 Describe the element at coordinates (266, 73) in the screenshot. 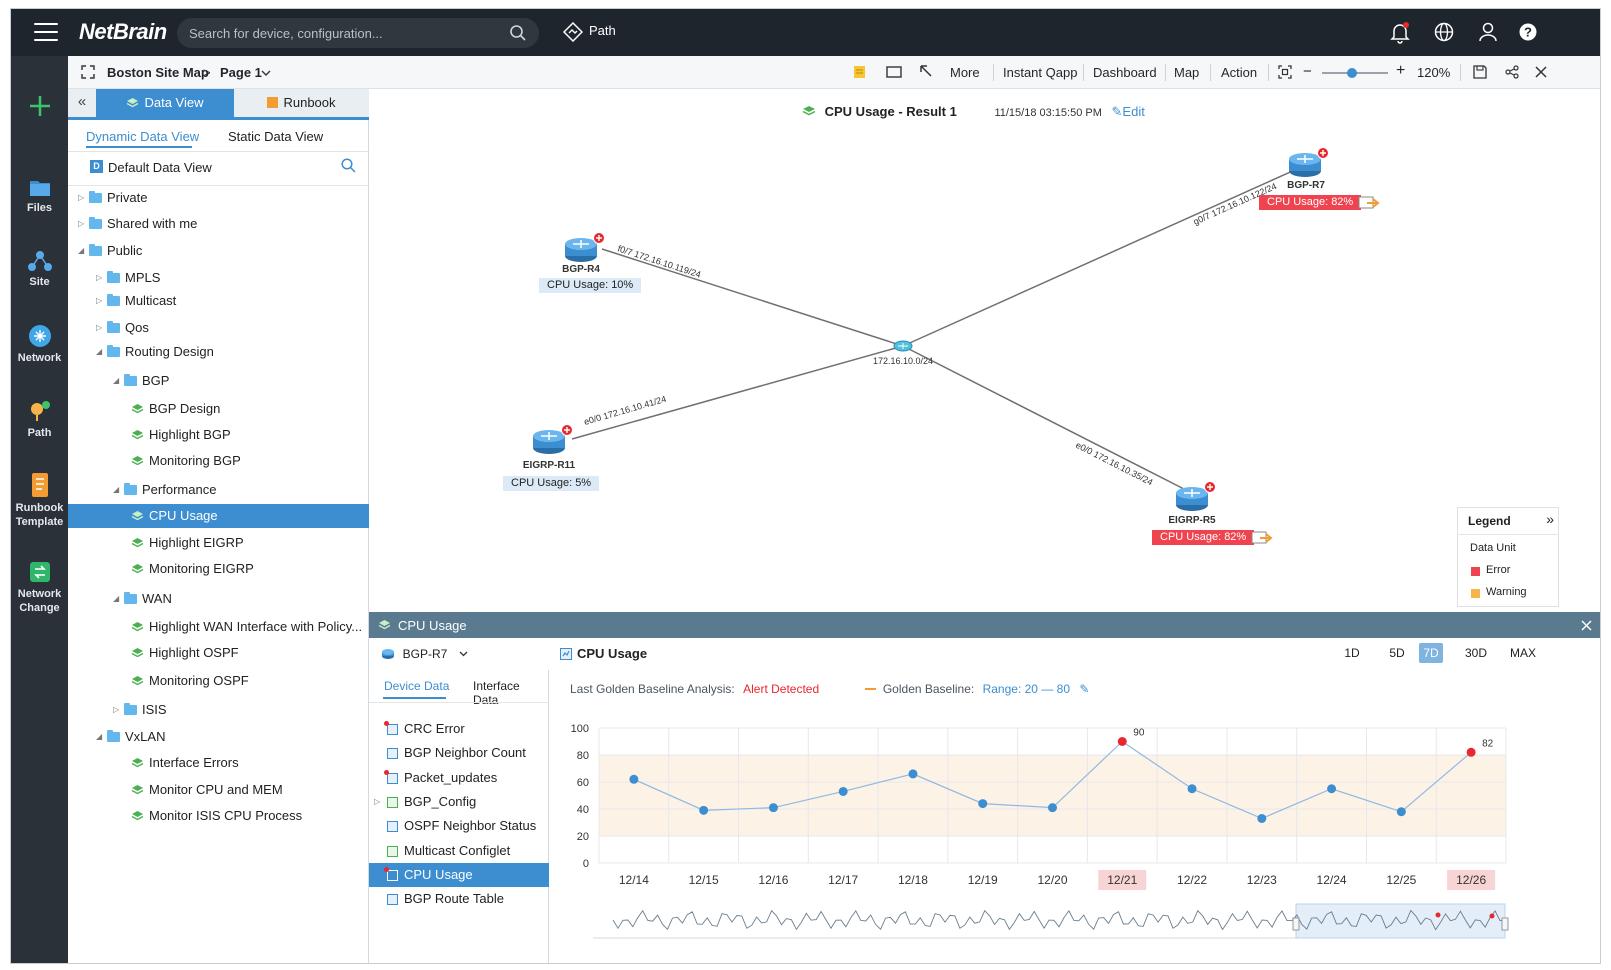

I see `chevron-down-icon` at that location.